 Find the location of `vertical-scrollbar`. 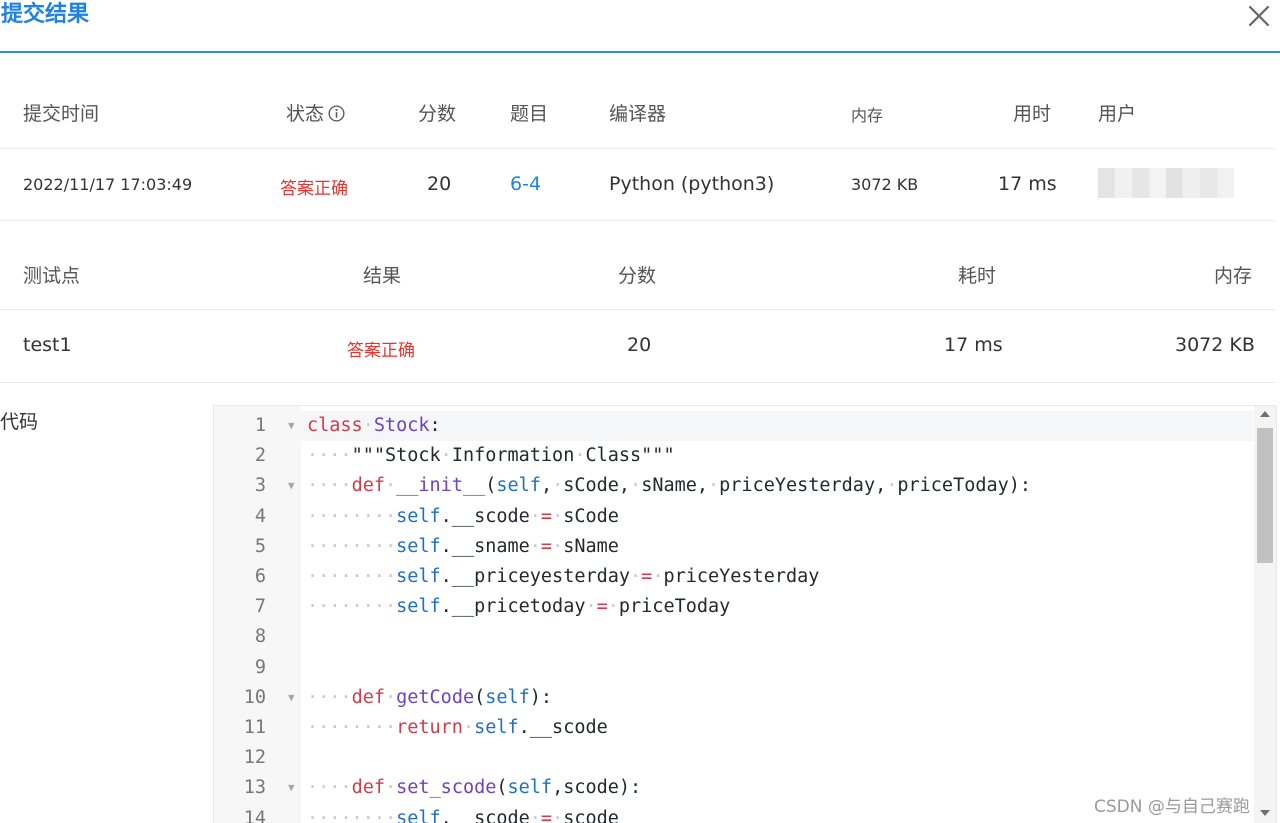

vertical-scrollbar is located at coordinates (1265, 614).